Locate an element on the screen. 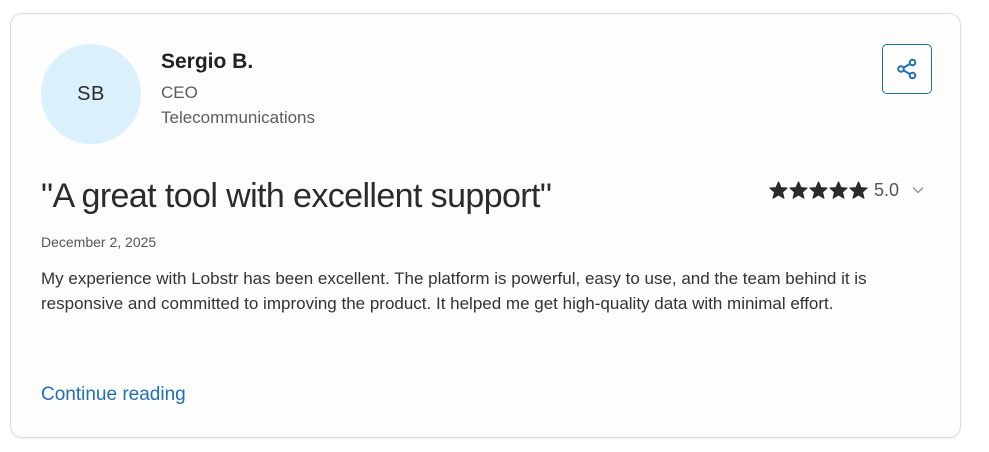 This screenshot has height=452, width=989. continue-reading-link: Continue reading is located at coordinates (113, 395).